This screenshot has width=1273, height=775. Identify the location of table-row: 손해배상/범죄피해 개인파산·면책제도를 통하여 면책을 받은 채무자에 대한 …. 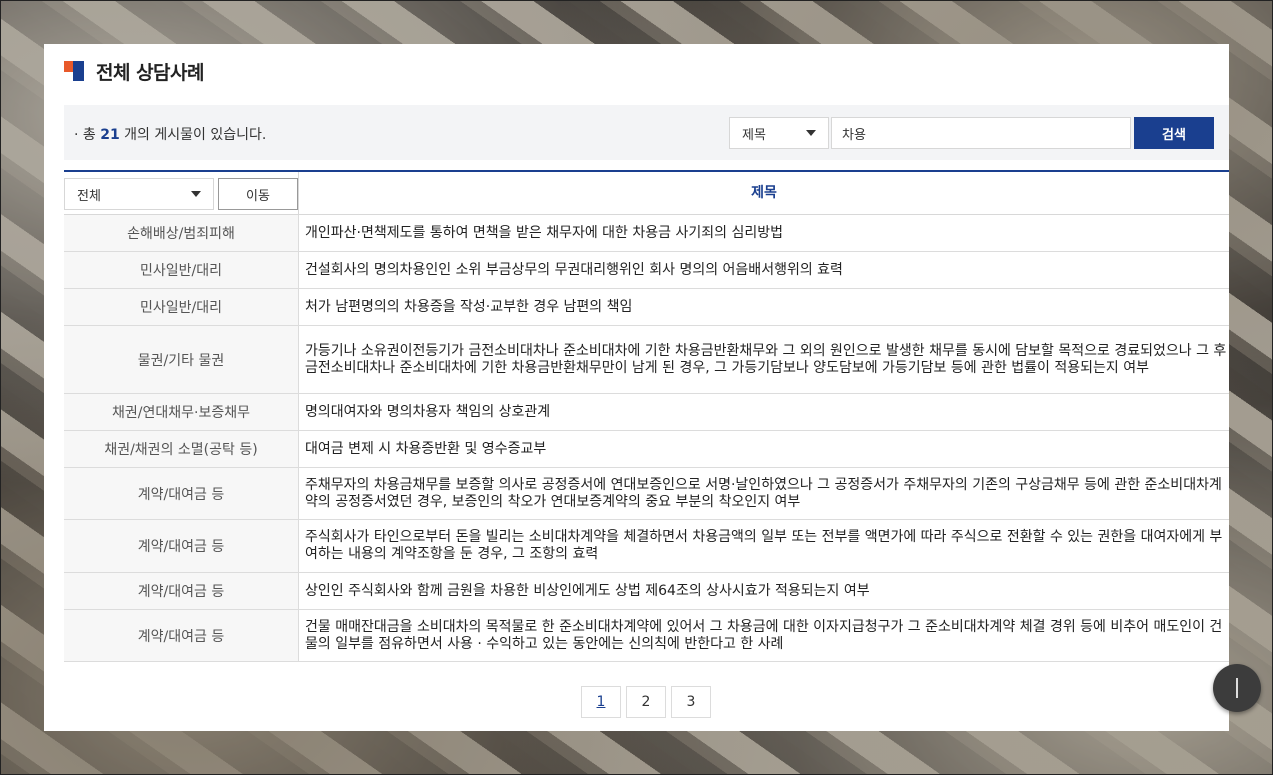
(646, 233).